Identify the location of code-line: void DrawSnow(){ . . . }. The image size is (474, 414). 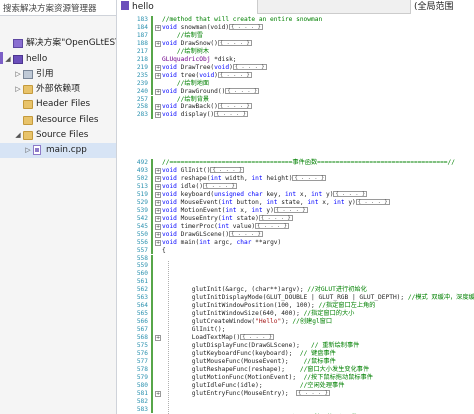
(318, 43).